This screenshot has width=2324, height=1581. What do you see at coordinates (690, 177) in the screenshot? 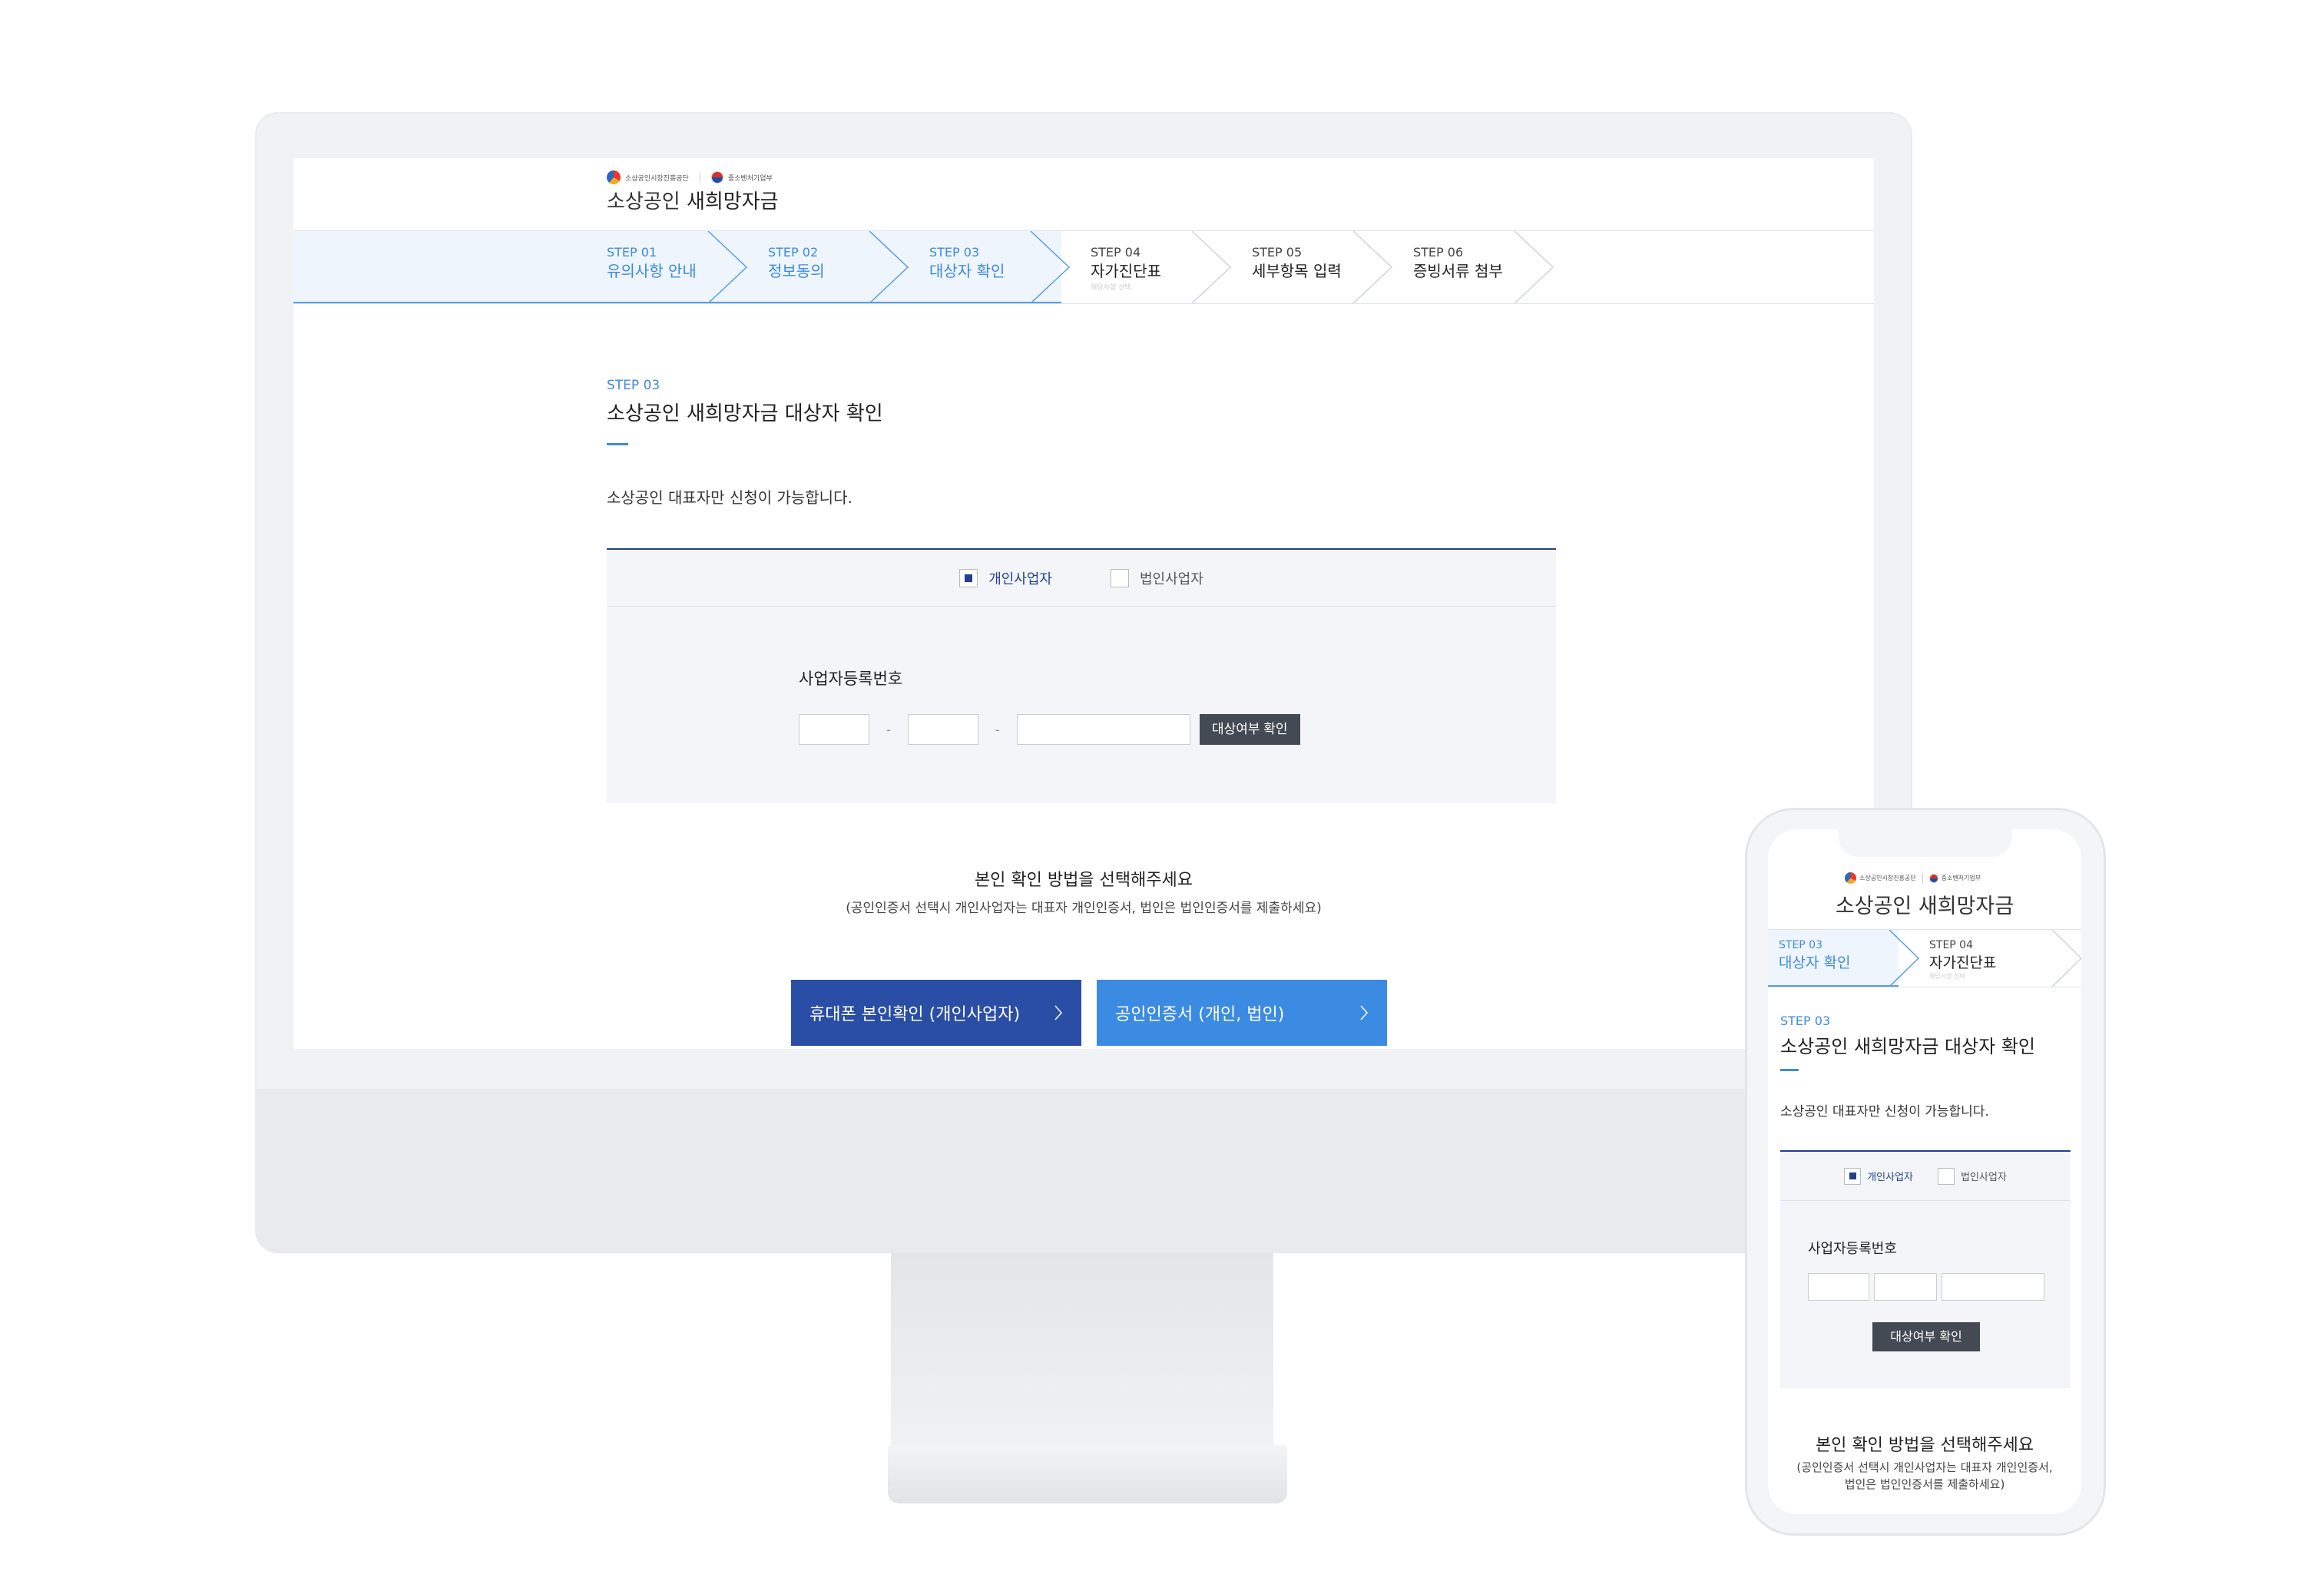
I see `org-logos: 소상공인시장진흥공단 중소벤처기업부` at bounding box center [690, 177].